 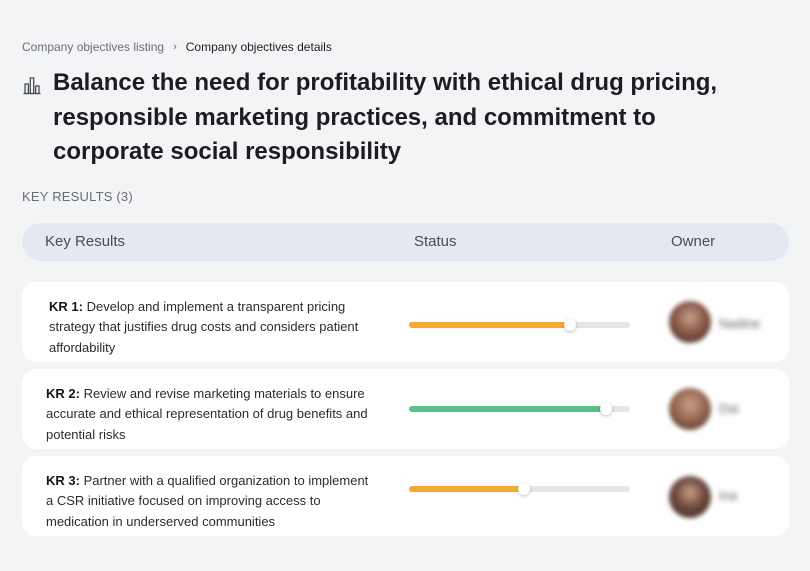 What do you see at coordinates (729, 408) in the screenshot?
I see `owner-name: Dai` at bounding box center [729, 408].